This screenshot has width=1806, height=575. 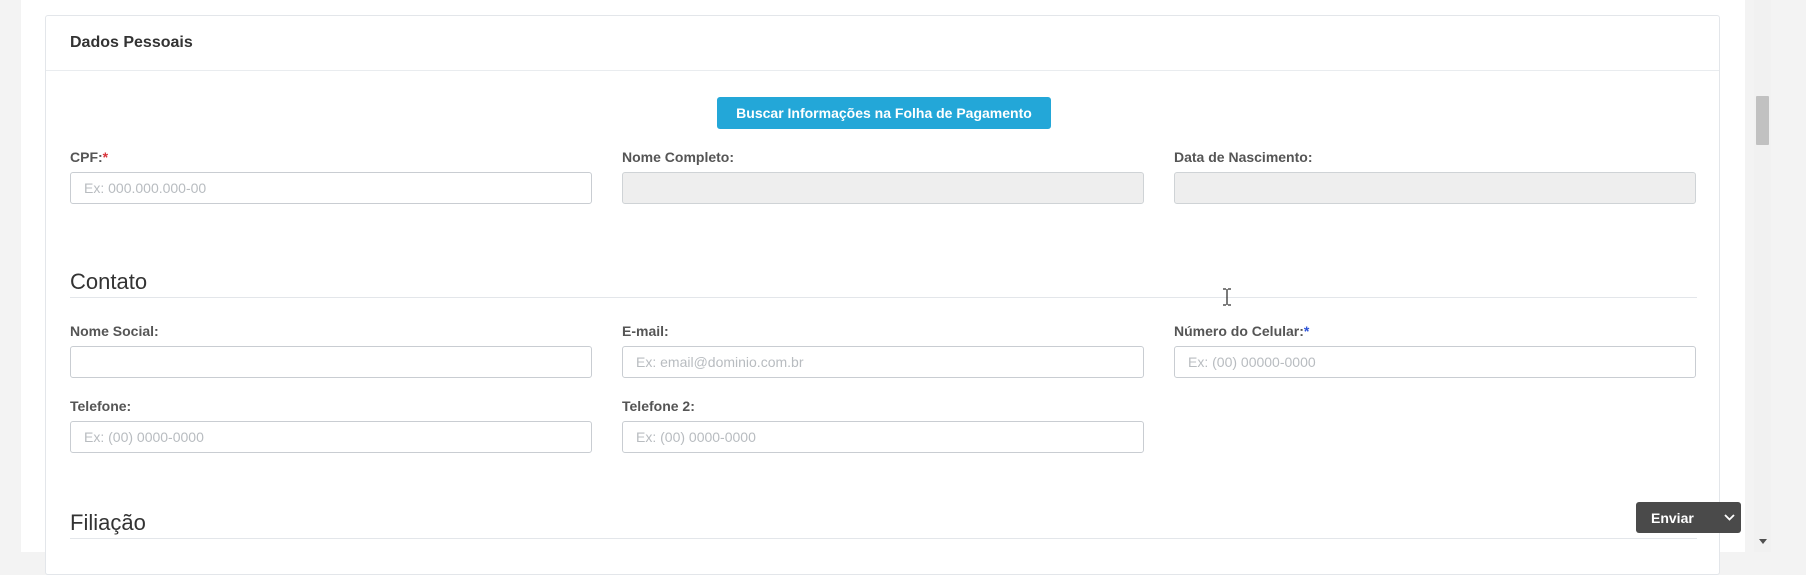 What do you see at coordinates (331, 362) in the screenshot?
I see `social-name-input` at bounding box center [331, 362].